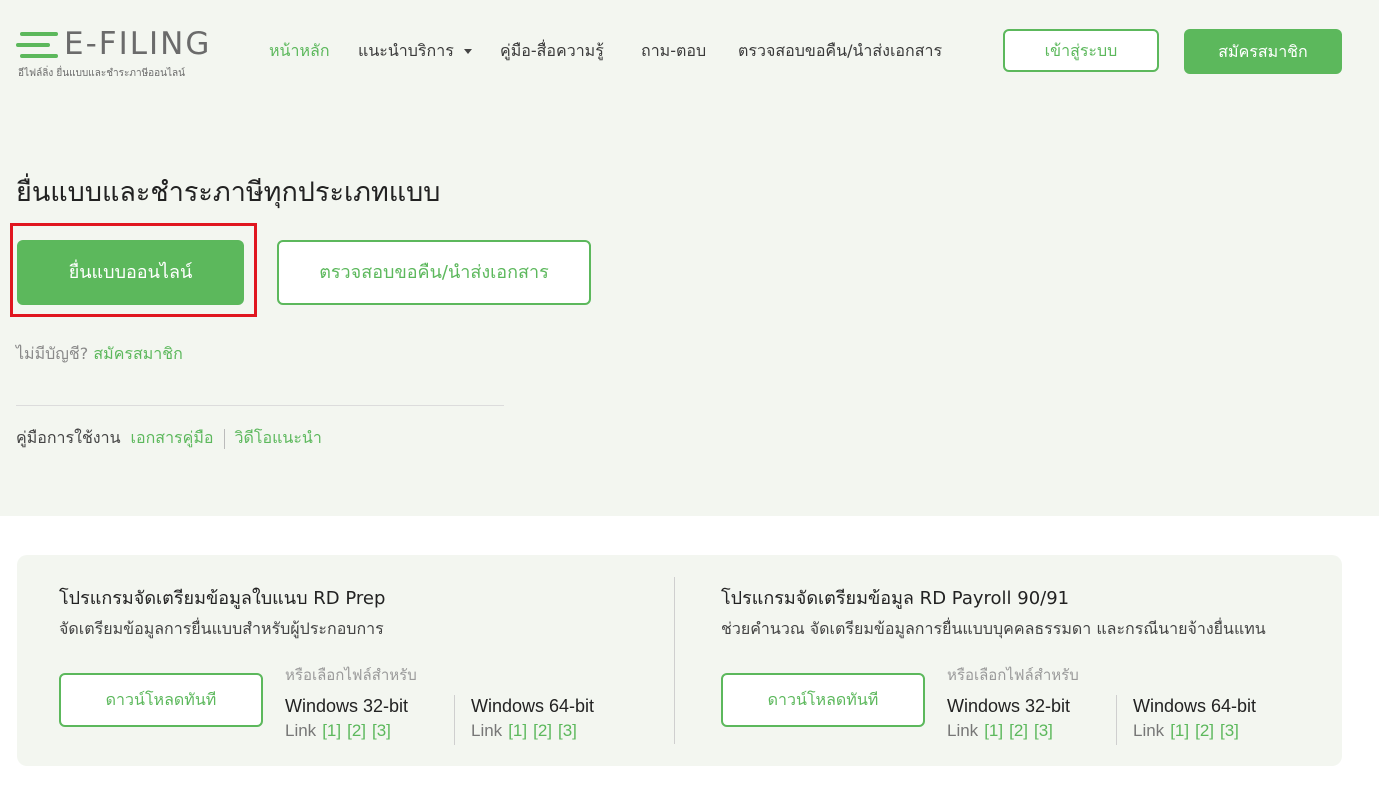 This screenshot has width=1379, height=795. What do you see at coordinates (52, 353) in the screenshot?
I see `no-account-text: ไม่มีบัญชี?` at bounding box center [52, 353].